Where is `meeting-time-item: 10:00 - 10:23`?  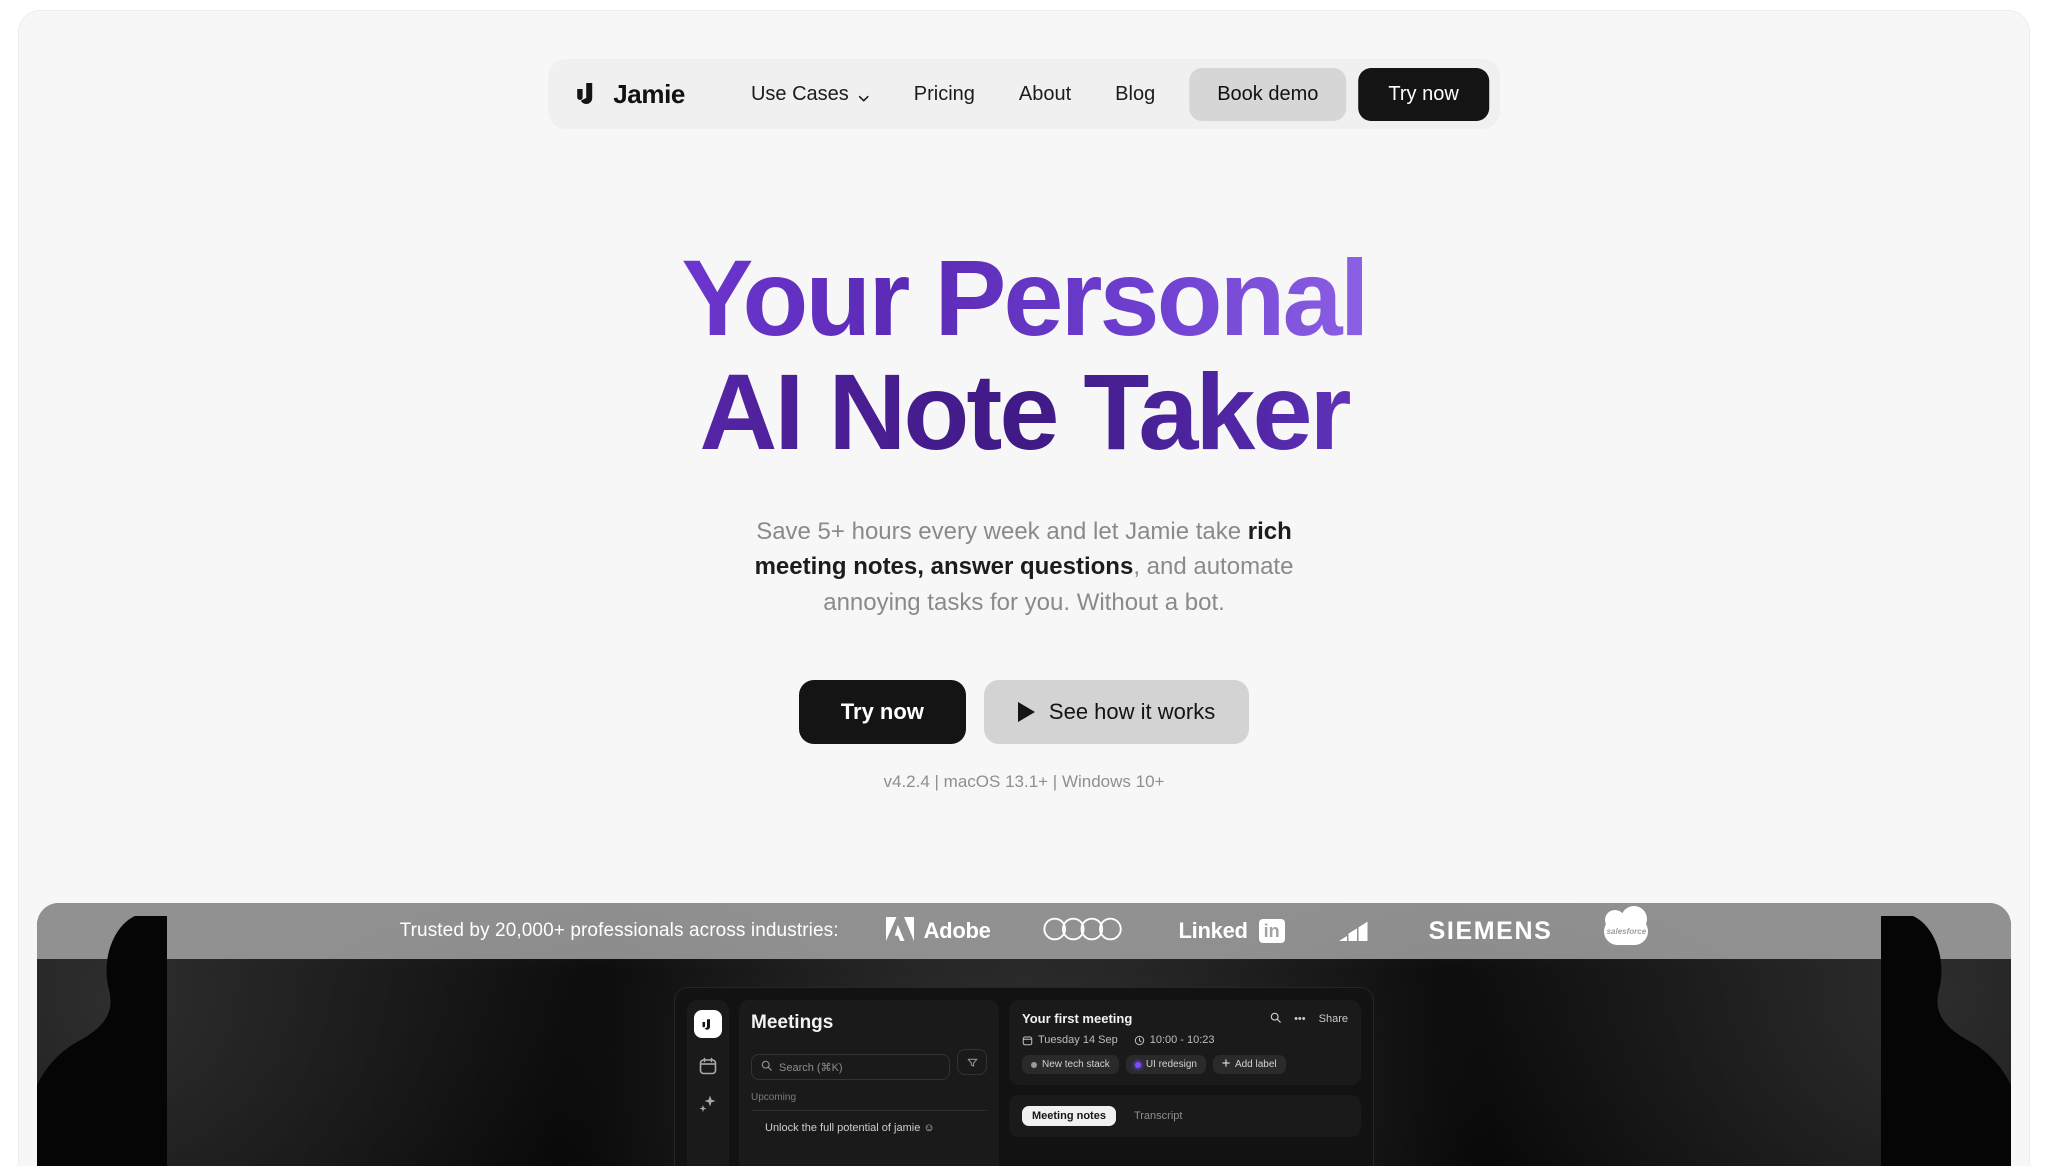 meeting-time-item: 10:00 - 10:23 is located at coordinates (1174, 1040).